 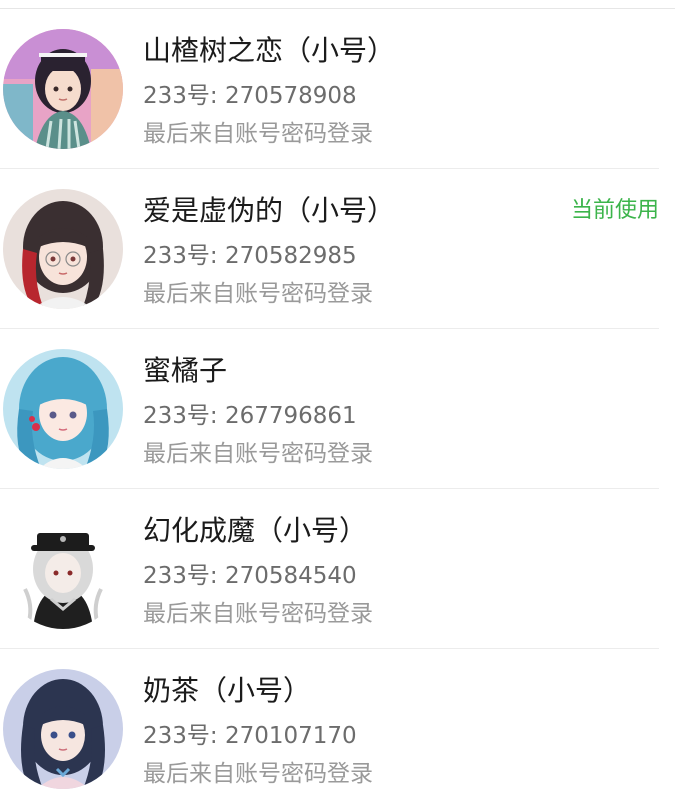 What do you see at coordinates (250, 256) in the screenshot?
I see `account-id: 233号: 270582985` at bounding box center [250, 256].